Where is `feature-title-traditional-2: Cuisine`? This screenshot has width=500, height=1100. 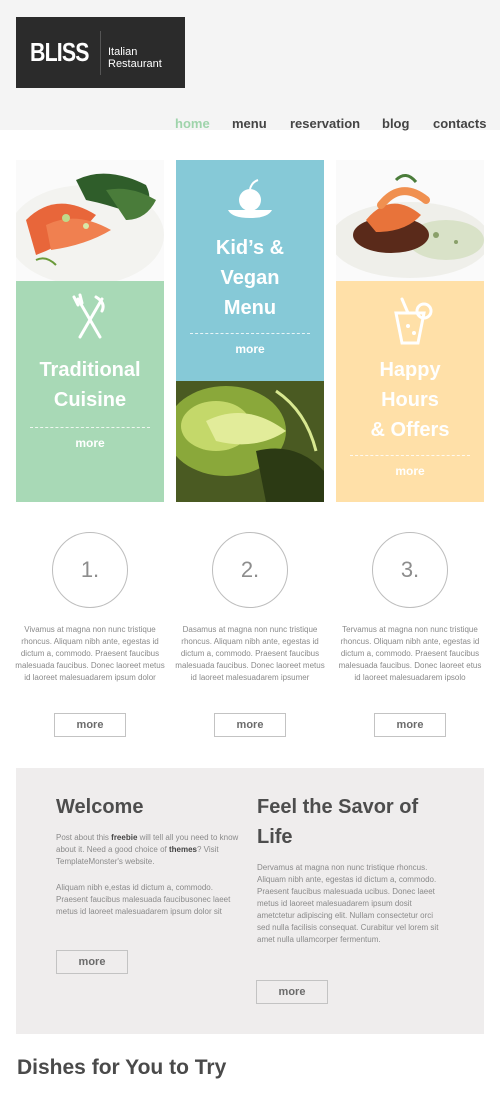
feature-title-traditional-2: Cuisine is located at coordinates (90, 400).